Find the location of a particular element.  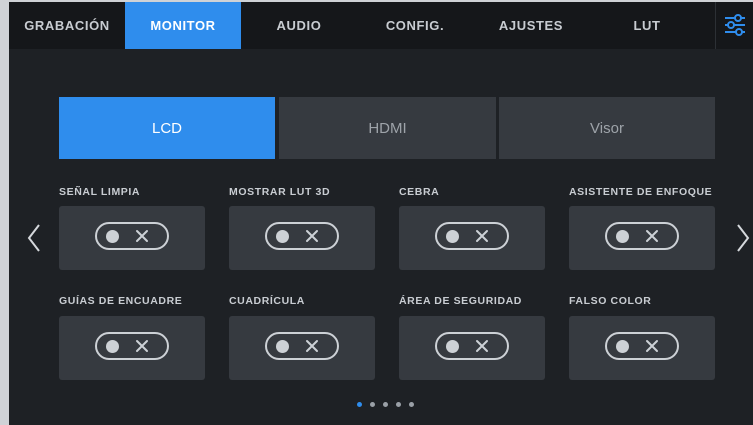

option-card-mostrar-lut-3d is located at coordinates (302, 238).